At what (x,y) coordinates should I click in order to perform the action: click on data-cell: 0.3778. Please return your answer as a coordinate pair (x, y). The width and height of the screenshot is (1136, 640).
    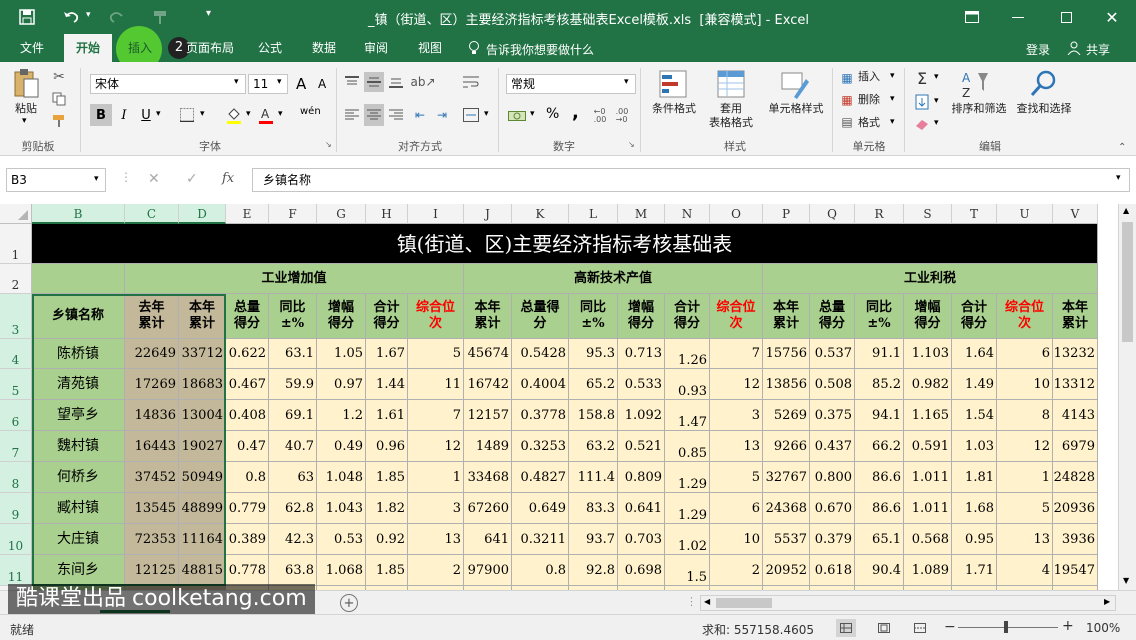
    Looking at the image, I should click on (540, 415).